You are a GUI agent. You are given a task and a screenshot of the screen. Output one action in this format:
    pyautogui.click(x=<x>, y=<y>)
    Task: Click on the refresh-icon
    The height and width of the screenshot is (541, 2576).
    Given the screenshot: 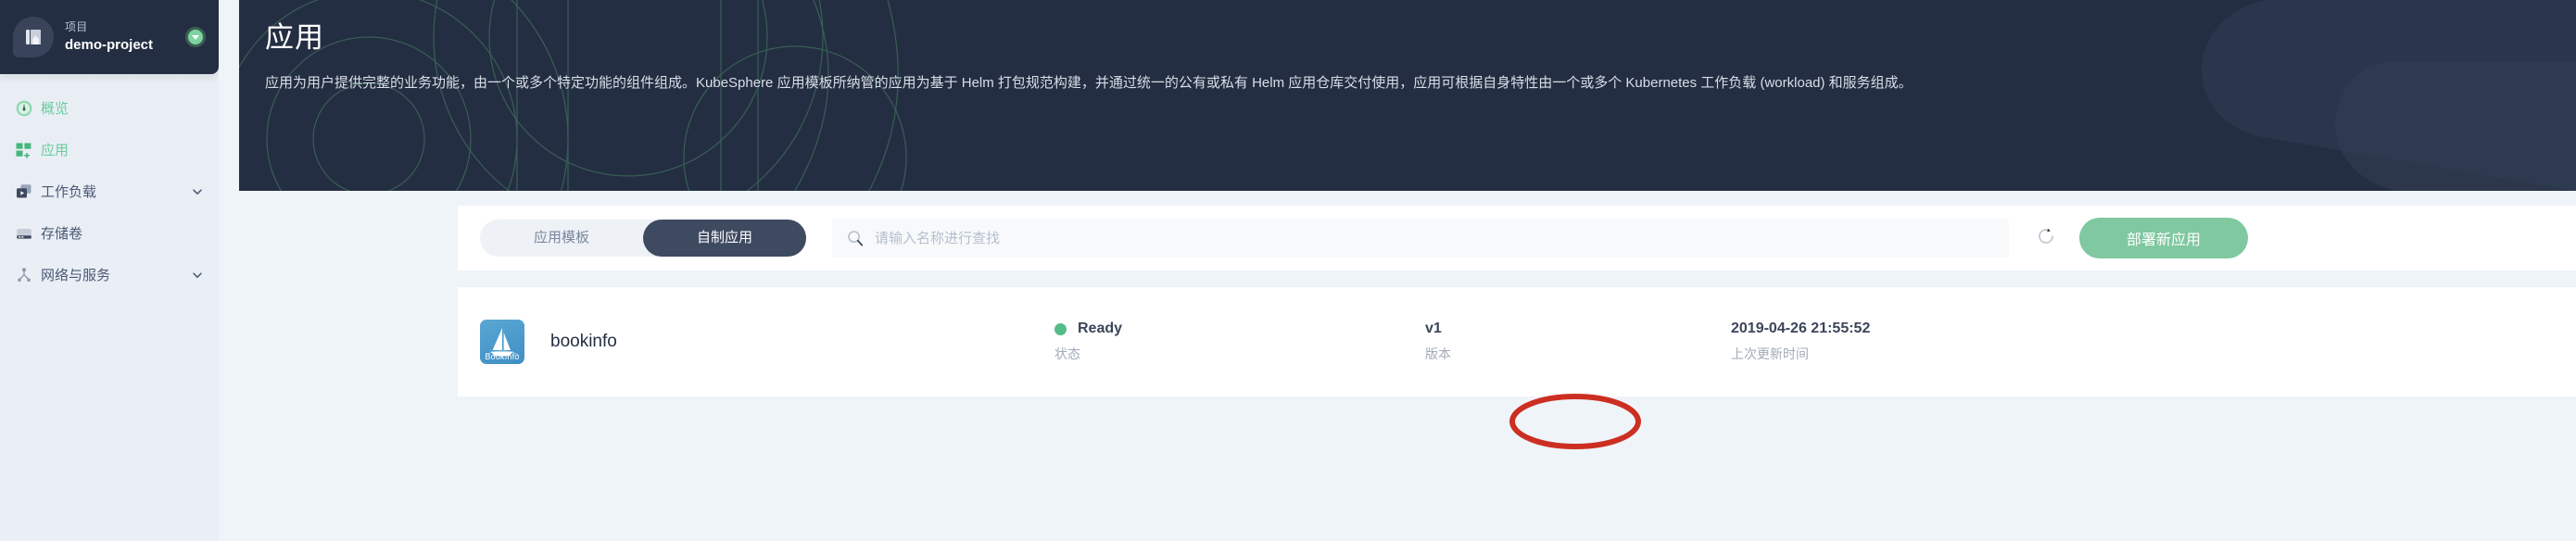 What is the action you would take?
    pyautogui.click(x=2046, y=238)
    